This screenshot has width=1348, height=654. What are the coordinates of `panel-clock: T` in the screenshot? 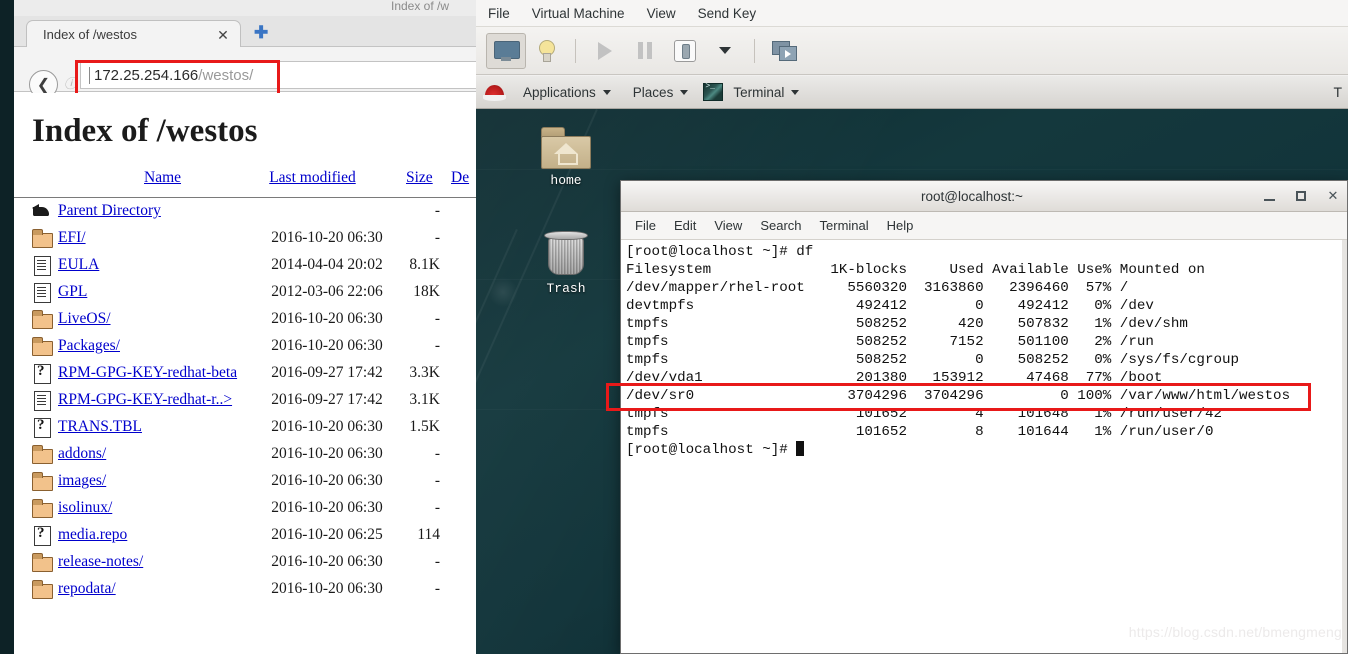 It's located at (1340, 92).